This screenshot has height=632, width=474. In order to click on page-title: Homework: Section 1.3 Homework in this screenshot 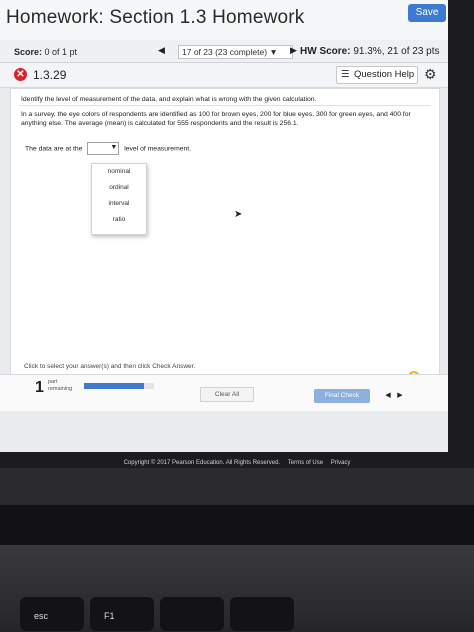, I will do `click(155, 17)`.